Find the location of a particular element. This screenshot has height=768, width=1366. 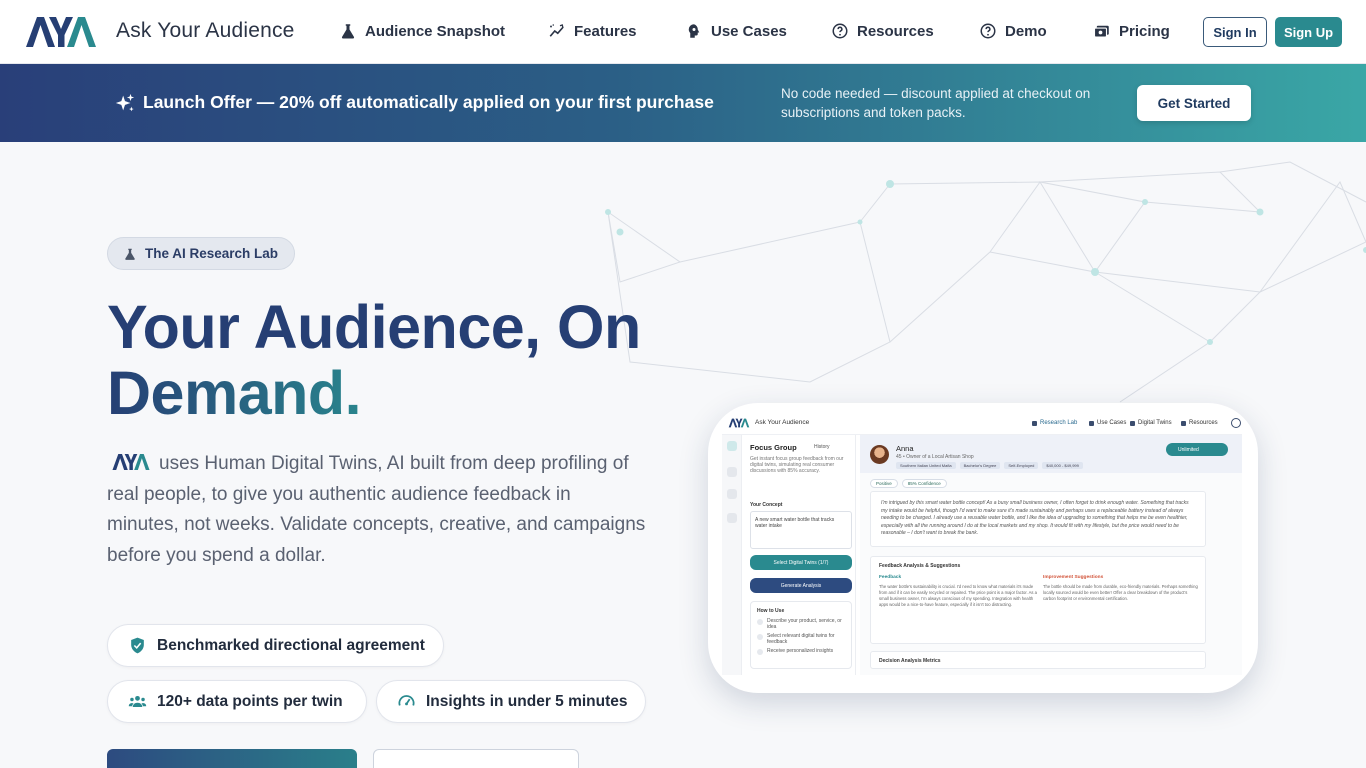

nav-pricing: Pricing is located at coordinates (1131, 31).